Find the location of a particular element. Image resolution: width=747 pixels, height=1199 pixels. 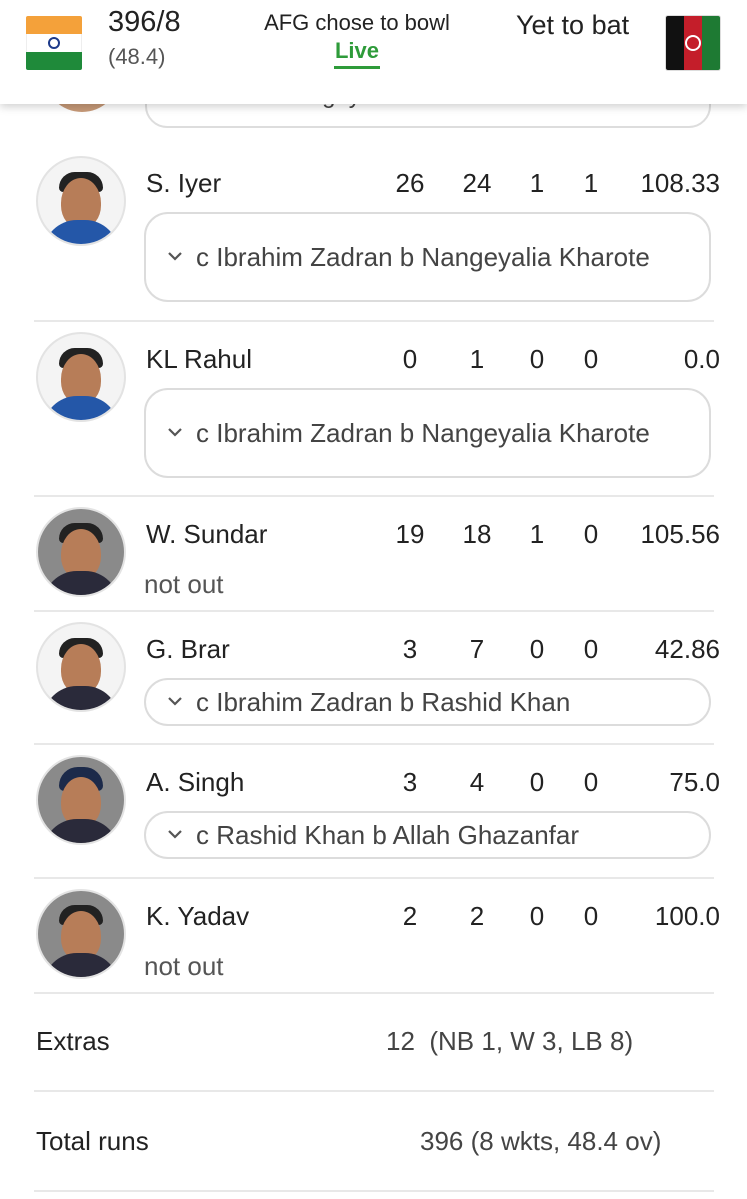

batter-strike-rate: 108.33 is located at coordinates (680, 183).